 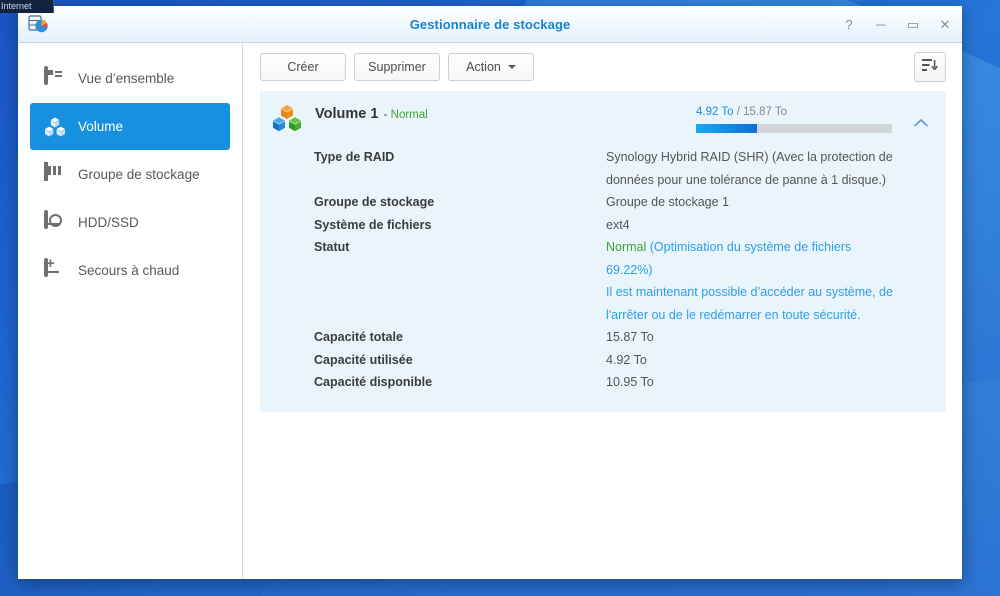 What do you see at coordinates (347, 114) in the screenshot?
I see `volume-name: Volume 1` at bounding box center [347, 114].